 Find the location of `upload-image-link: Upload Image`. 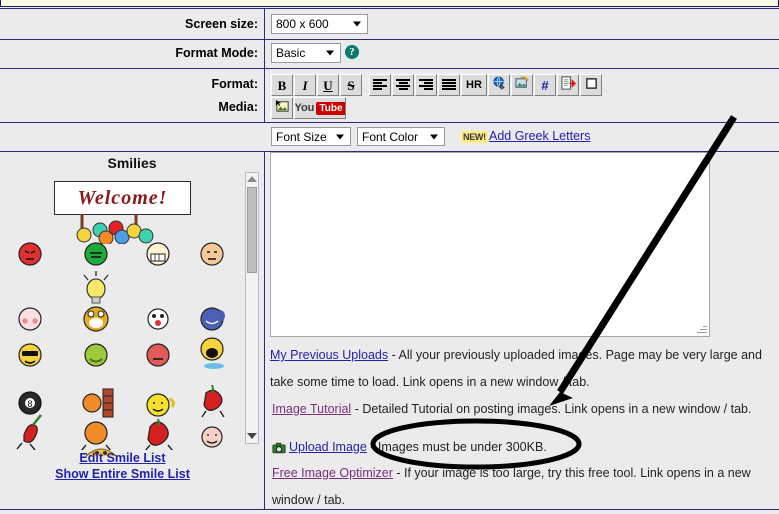

upload-image-link: Upload Image is located at coordinates (328, 447).